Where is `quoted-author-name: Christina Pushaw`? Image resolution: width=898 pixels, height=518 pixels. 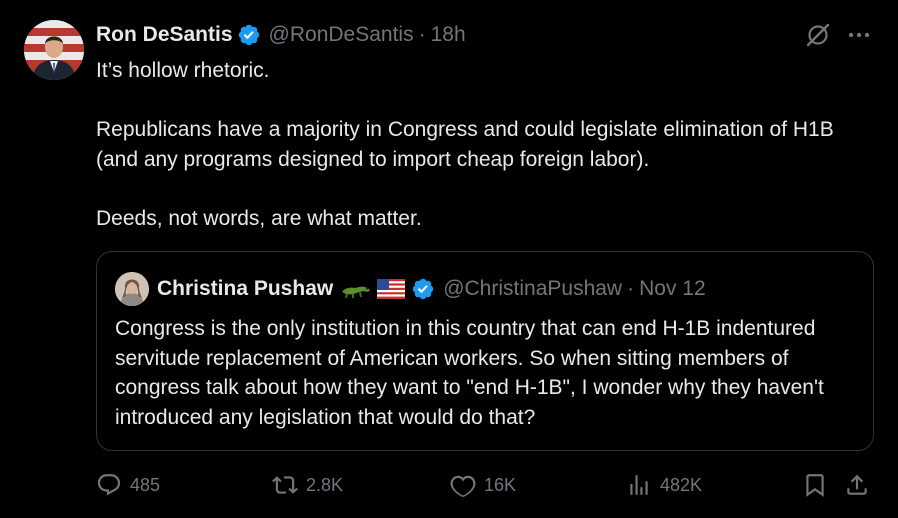
quoted-author-name: Christina Pushaw is located at coordinates (245, 289).